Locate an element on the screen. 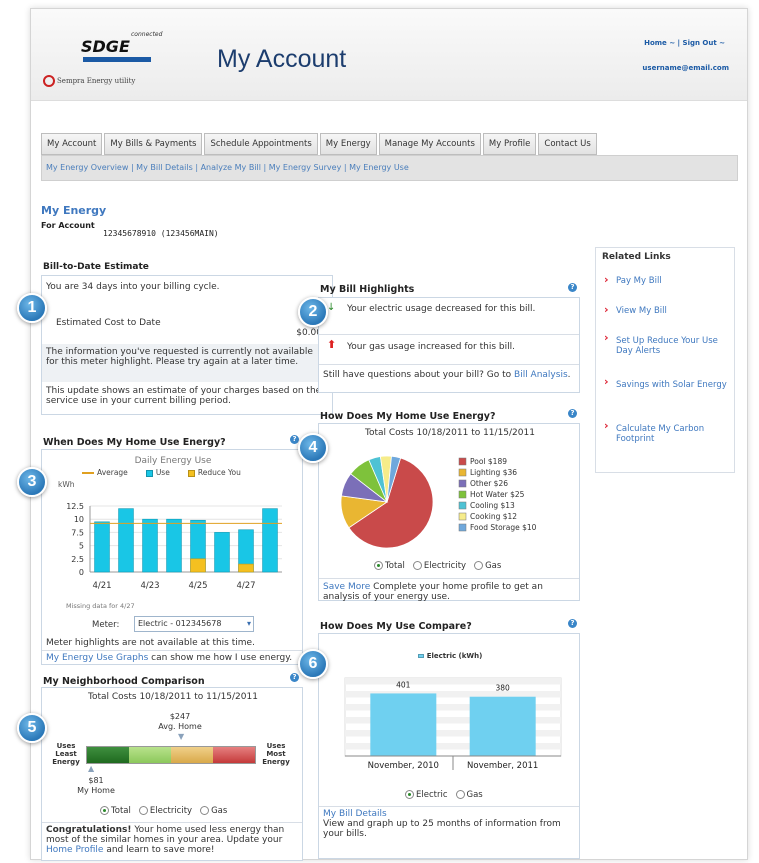  page-title: My Account is located at coordinates (282, 59).